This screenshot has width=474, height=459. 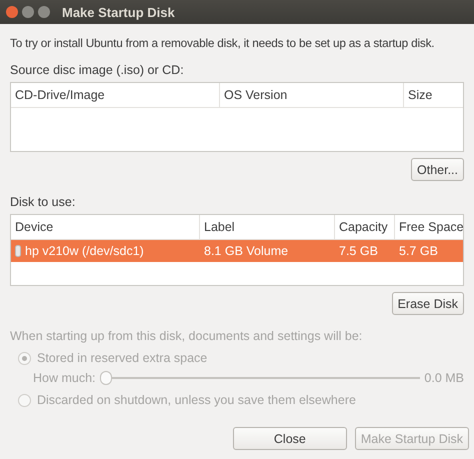 What do you see at coordinates (97, 70) in the screenshot?
I see `section-label: Source disc image (.iso) or CD:` at bounding box center [97, 70].